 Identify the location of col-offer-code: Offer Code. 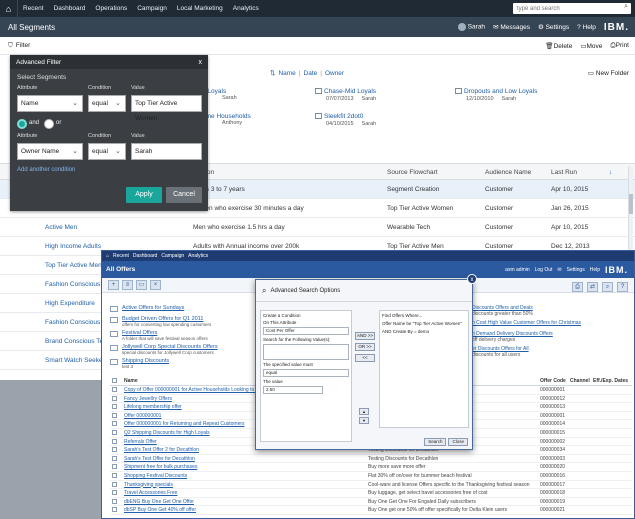
(553, 381).